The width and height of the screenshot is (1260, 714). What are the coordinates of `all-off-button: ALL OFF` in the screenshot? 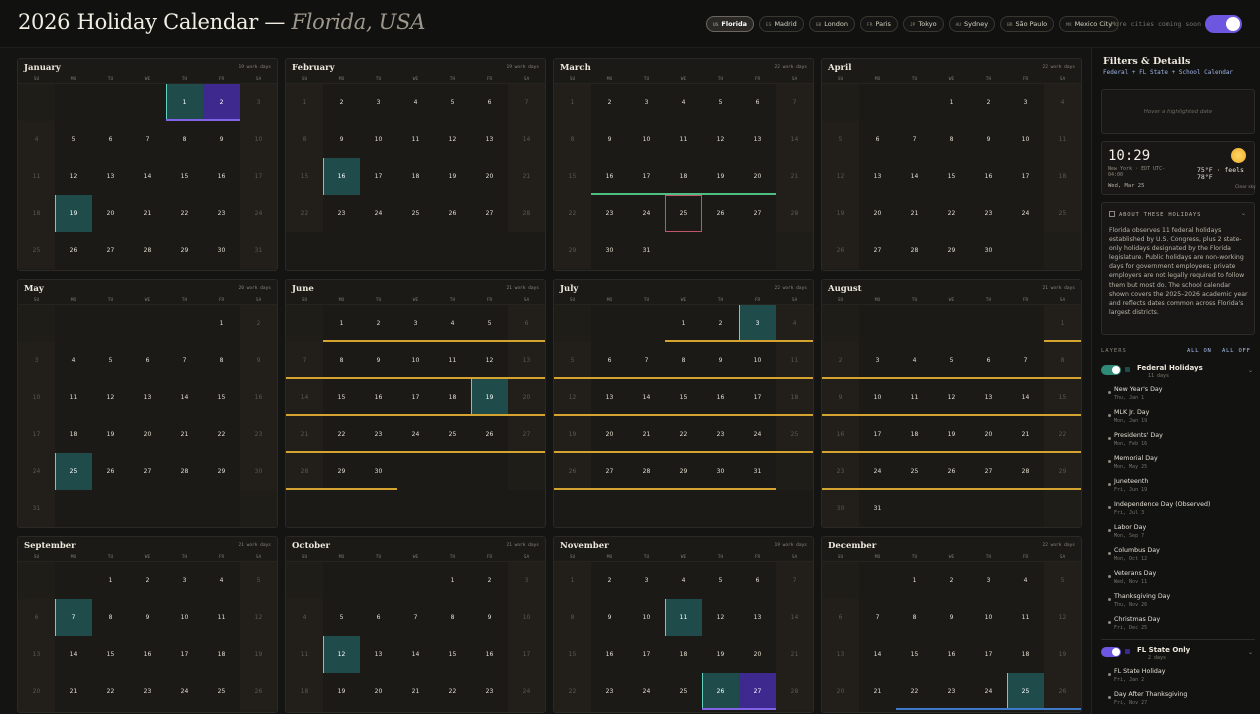 It's located at (1236, 351).